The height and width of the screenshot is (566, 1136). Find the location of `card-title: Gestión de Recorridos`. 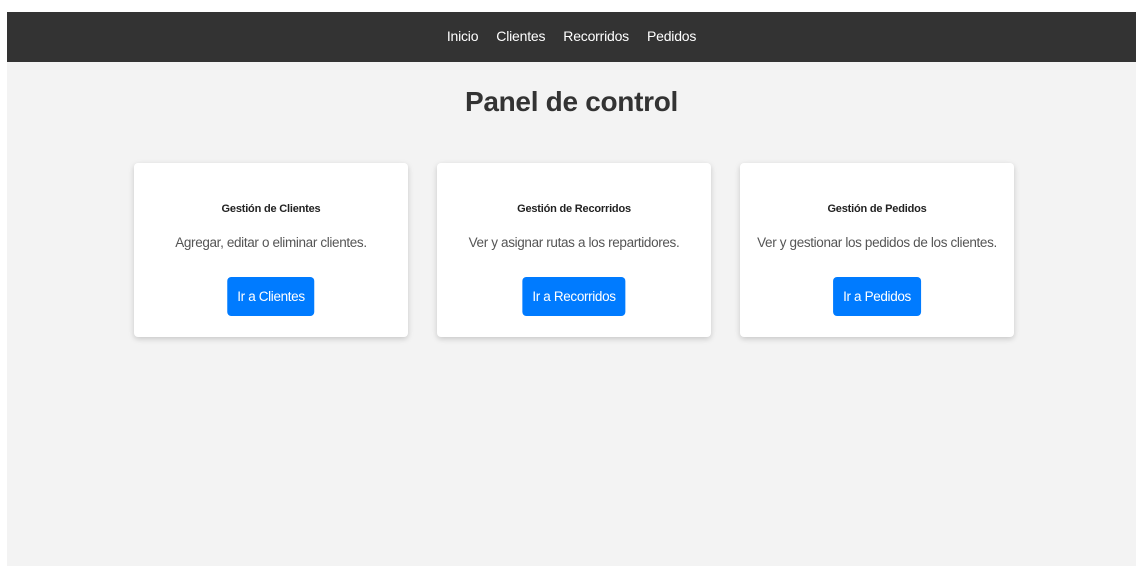

card-title: Gestión de Recorridos is located at coordinates (574, 209).